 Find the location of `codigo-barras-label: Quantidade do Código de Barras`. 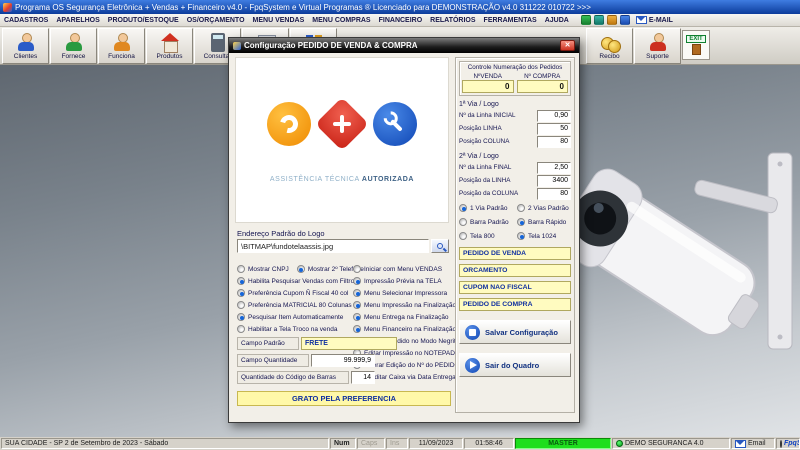

codigo-barras-label: Quantidade do Código de Barras is located at coordinates (293, 377).